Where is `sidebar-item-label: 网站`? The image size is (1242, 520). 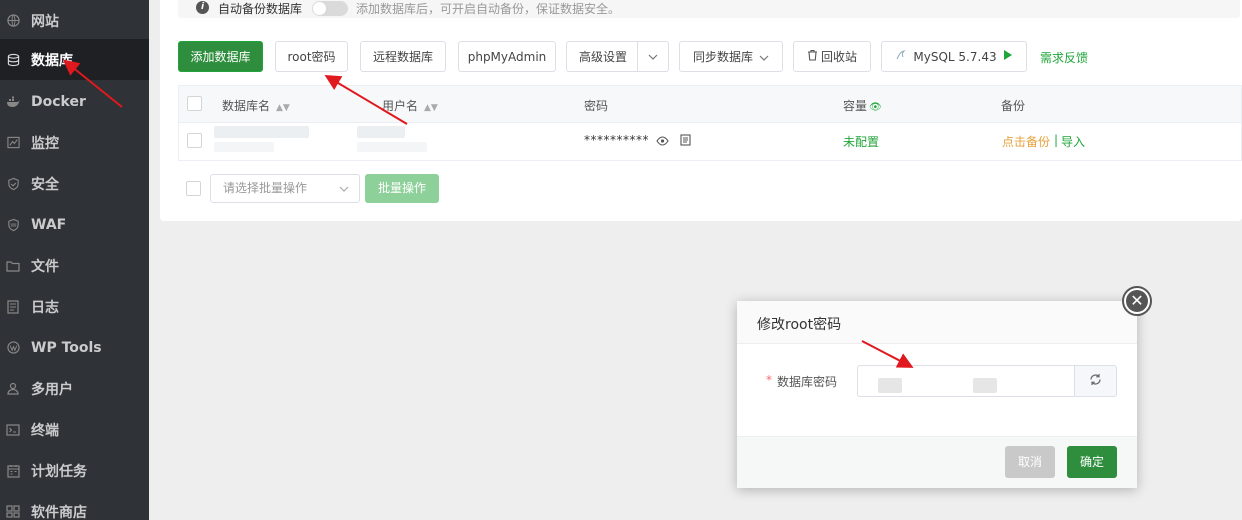 sidebar-item-label: 网站 is located at coordinates (45, 21).